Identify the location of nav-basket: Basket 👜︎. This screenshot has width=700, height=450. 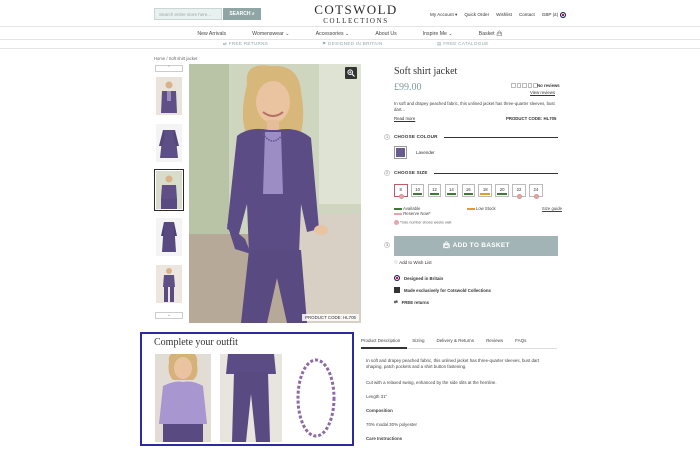
(491, 34).